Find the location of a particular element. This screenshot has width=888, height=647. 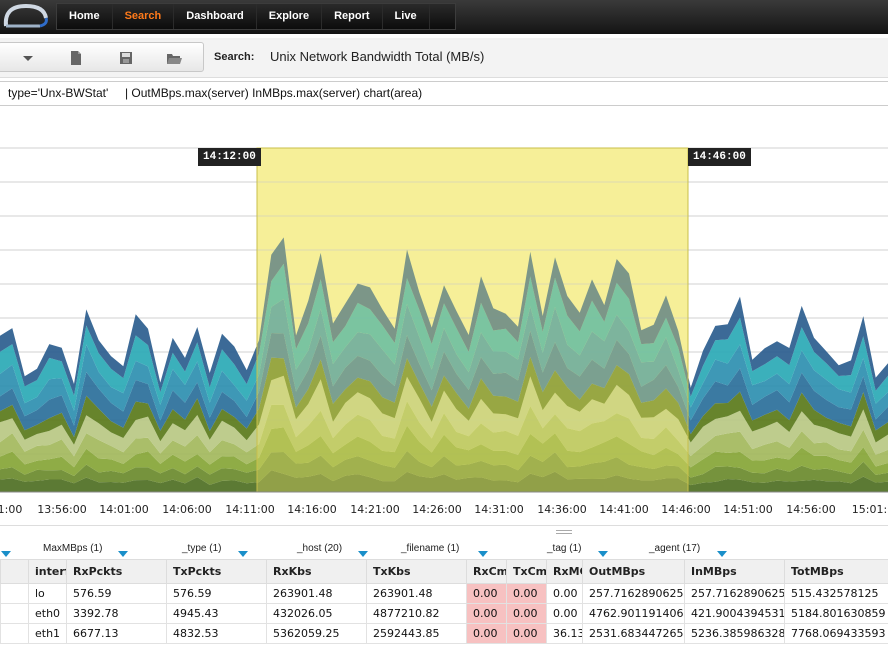

facet-type: _type (1) is located at coordinates (201, 548).